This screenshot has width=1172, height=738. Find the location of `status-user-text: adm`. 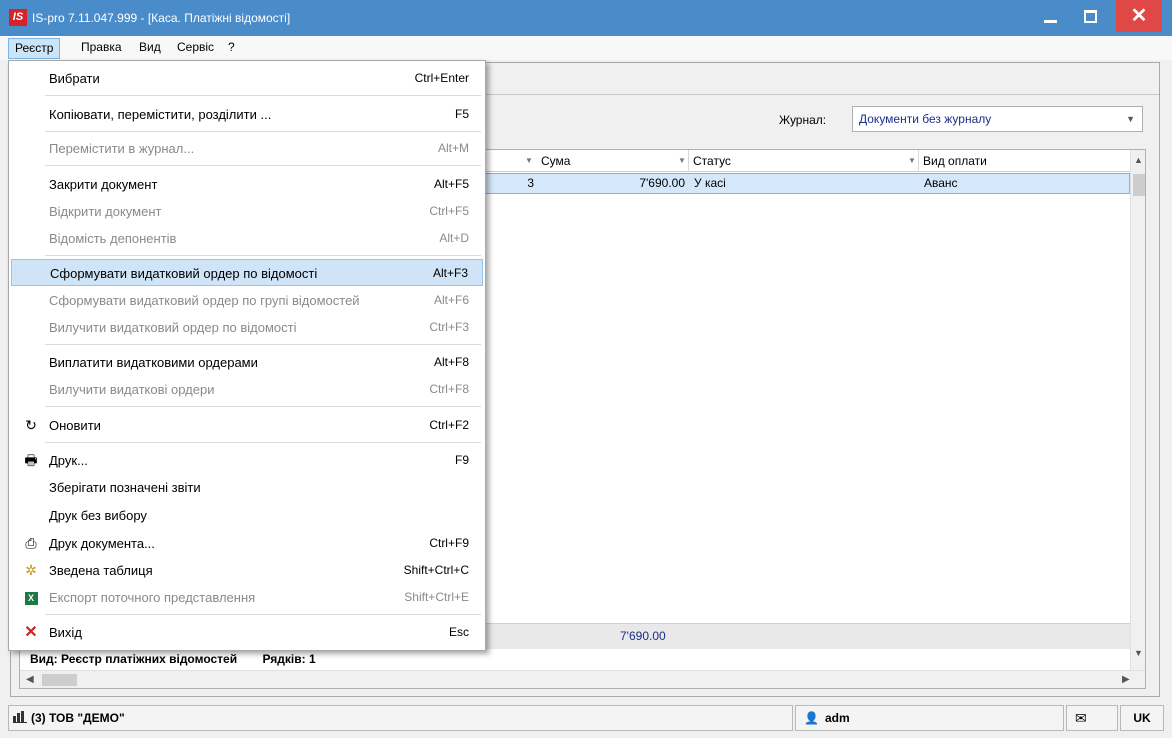

status-user-text: adm is located at coordinates (837, 718).